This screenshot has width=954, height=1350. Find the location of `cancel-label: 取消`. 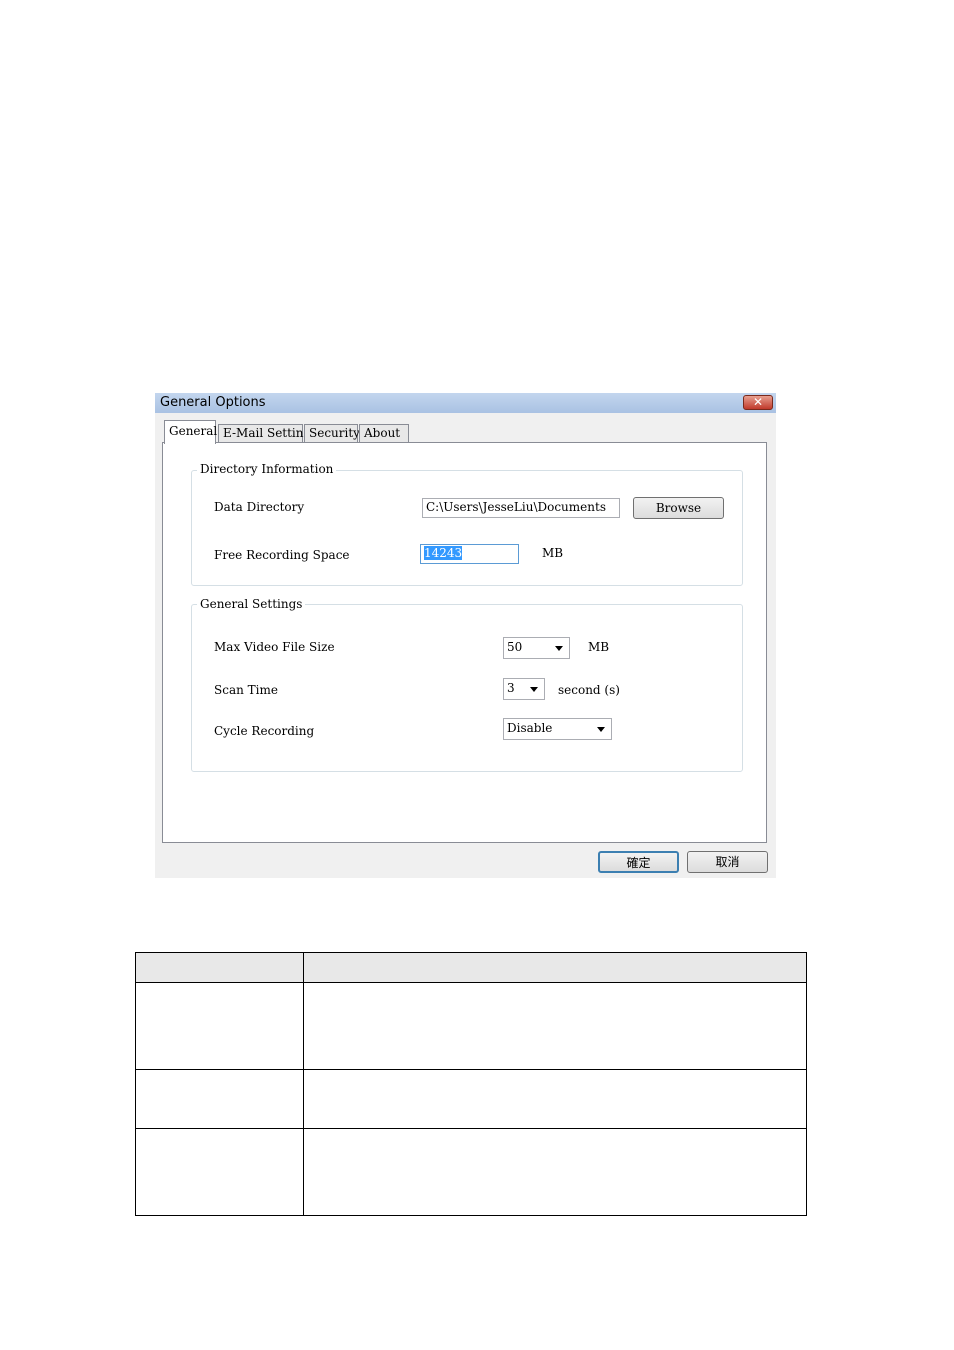

cancel-label: 取消 is located at coordinates (727, 862).